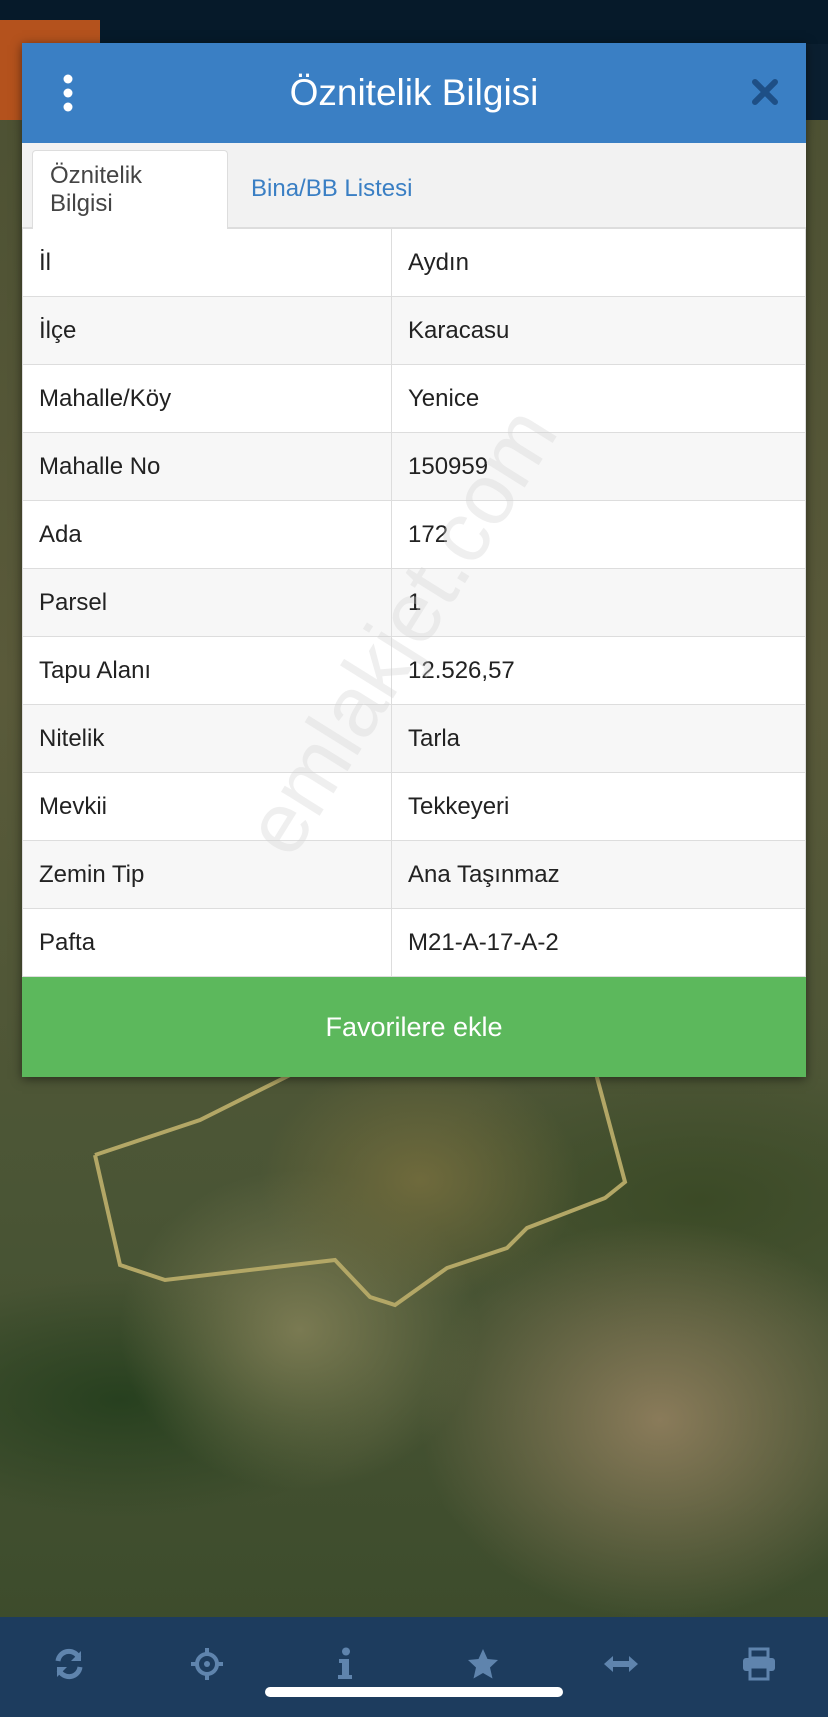  What do you see at coordinates (598, 330) in the screenshot?
I see `attribute-value: Karacasu` at bounding box center [598, 330].